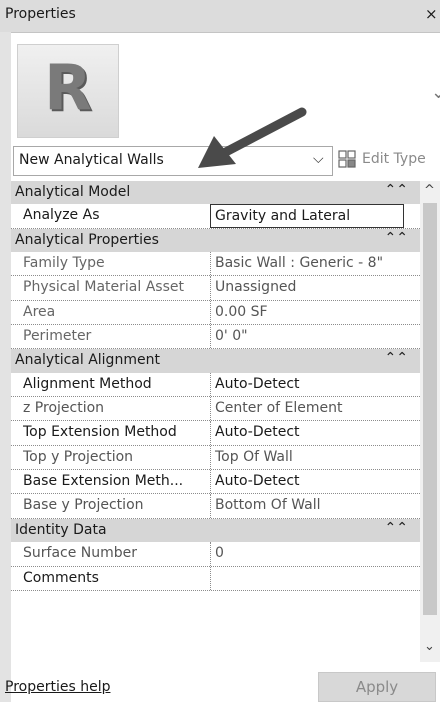 The width and height of the screenshot is (440, 702). Describe the element at coordinates (268, 505) in the screenshot. I see `property-value-text: Bottom Of Wall` at that location.